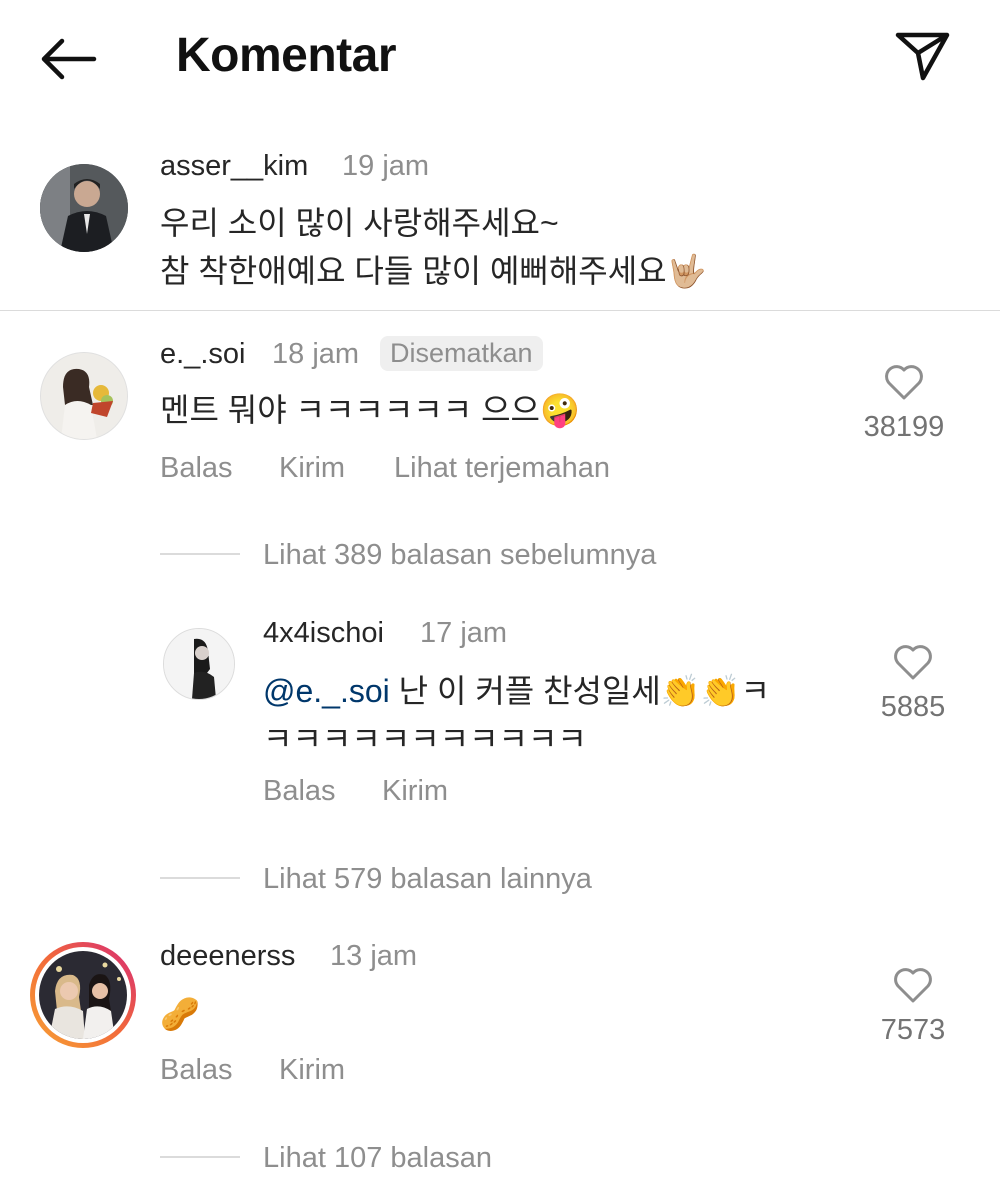 The width and height of the screenshot is (1000, 1200). What do you see at coordinates (202, 354) in the screenshot?
I see `comment-username: e._.soi` at bounding box center [202, 354].